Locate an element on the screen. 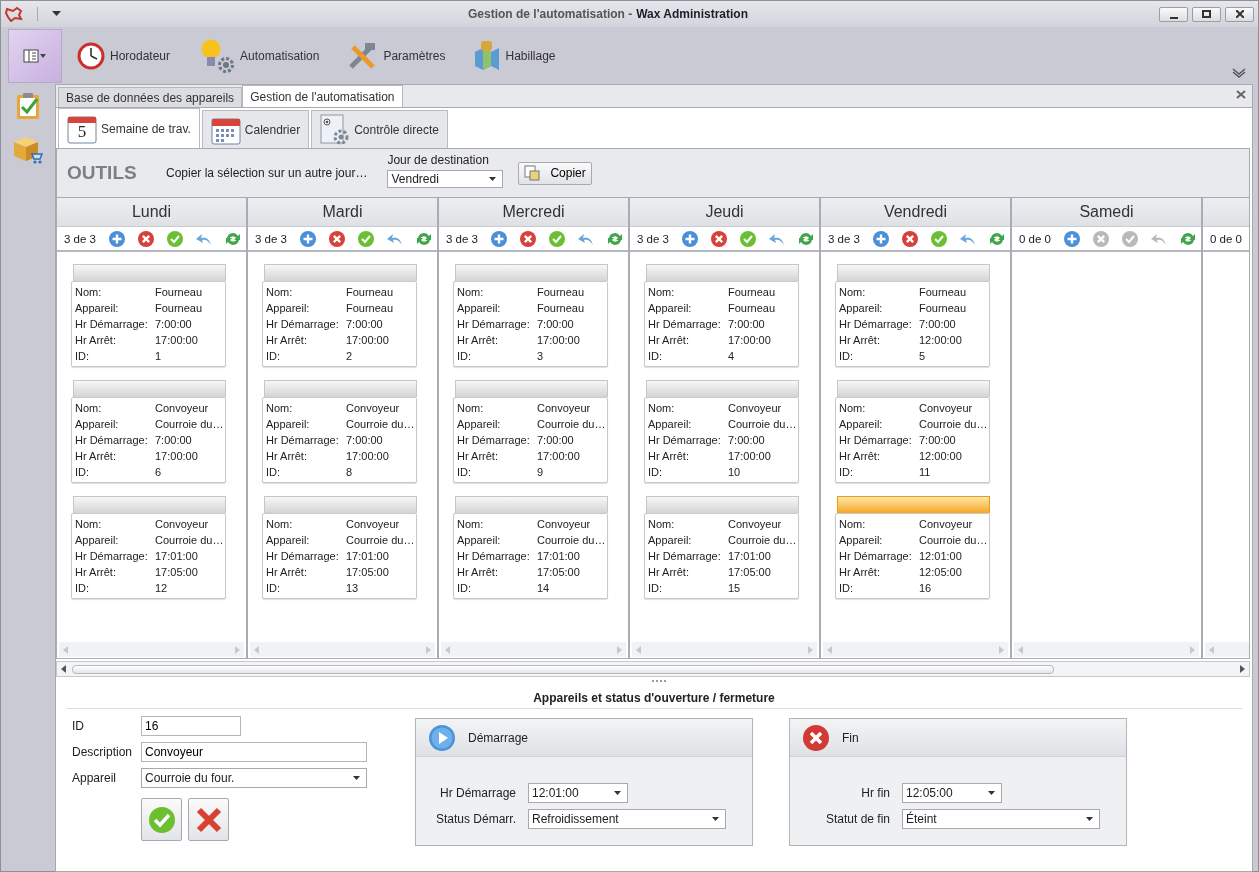  device-card: Nom: Convoyeur Appareil: Courroie du… Hr Démarrage: 17:01:00 Hr Arrêt: 17:05:00 ID: 13 is located at coordinates (339, 556).